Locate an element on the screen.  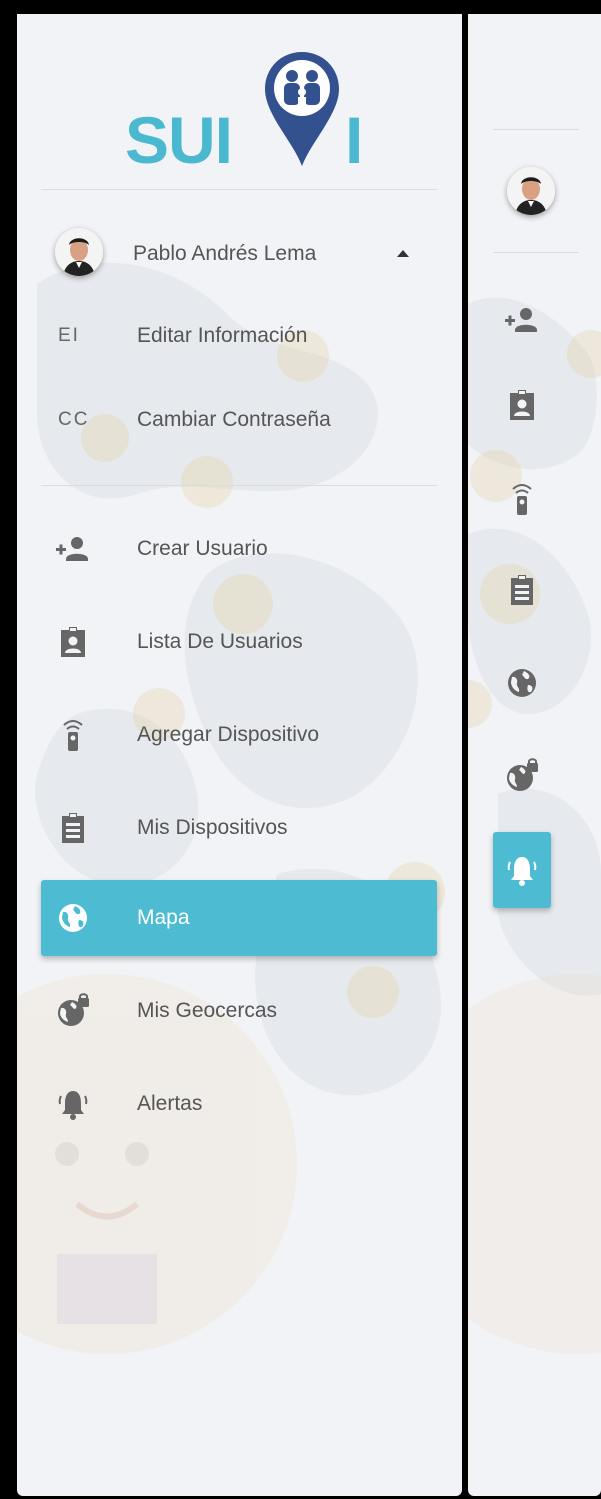
user-name: Pablo Andrés Lema is located at coordinates (224, 254).